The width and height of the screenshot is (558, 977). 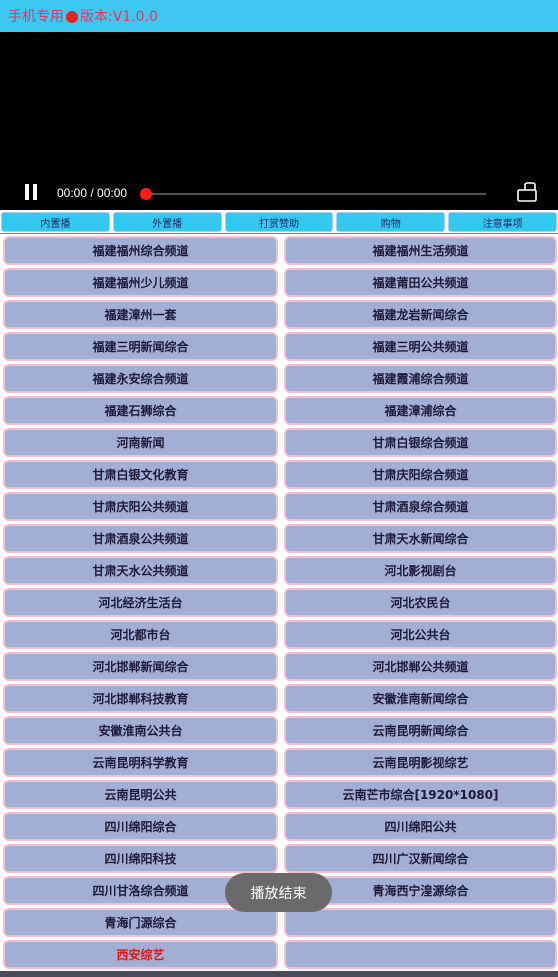 What do you see at coordinates (316, 194) in the screenshot?
I see `progress-track` at bounding box center [316, 194].